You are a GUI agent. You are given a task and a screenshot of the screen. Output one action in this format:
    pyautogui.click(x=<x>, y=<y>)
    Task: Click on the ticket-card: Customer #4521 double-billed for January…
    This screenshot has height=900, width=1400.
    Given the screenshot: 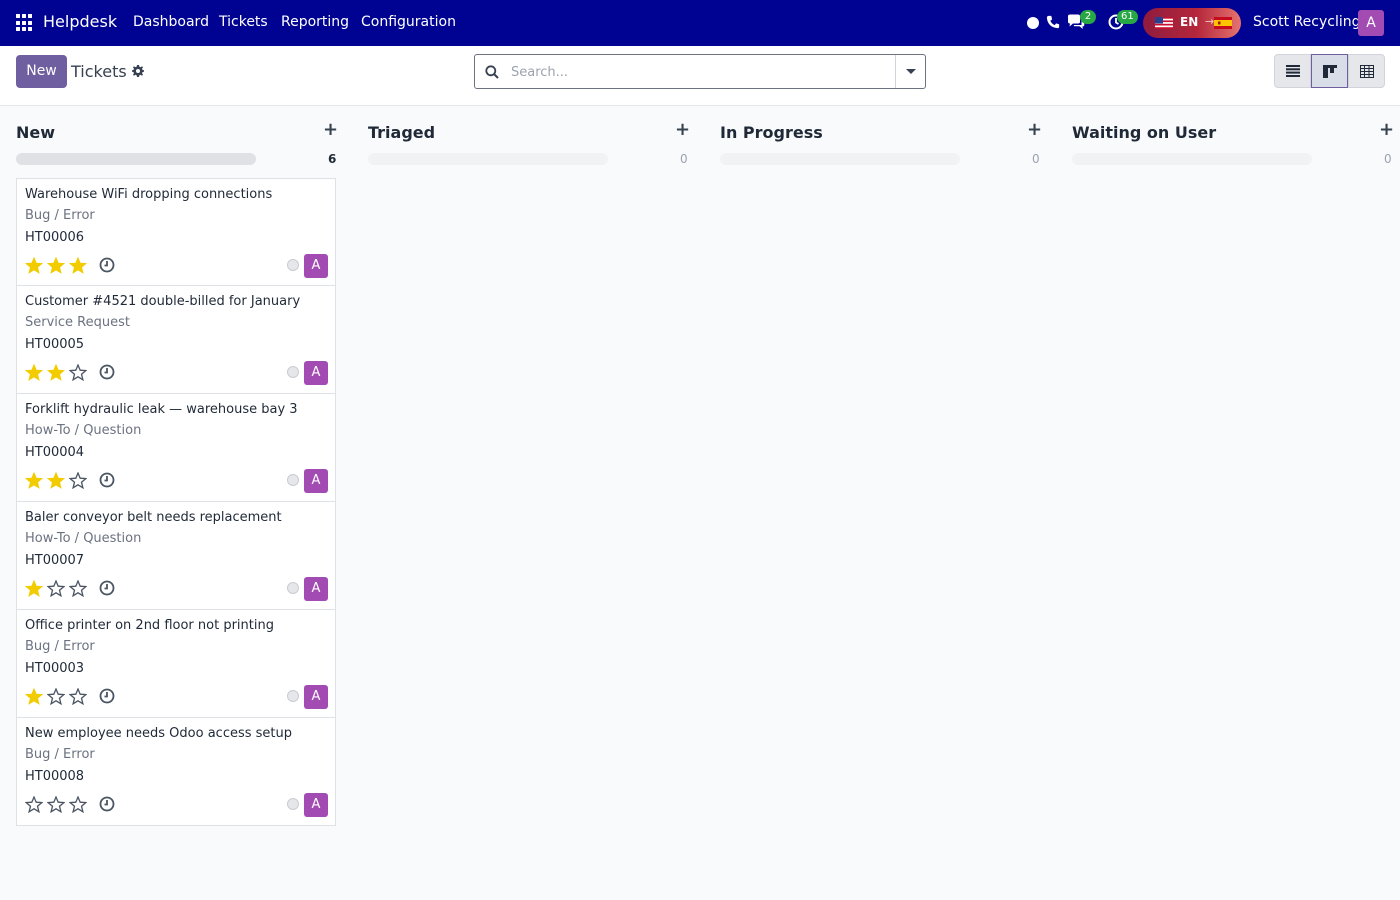 What is the action you would take?
    pyautogui.click(x=176, y=340)
    